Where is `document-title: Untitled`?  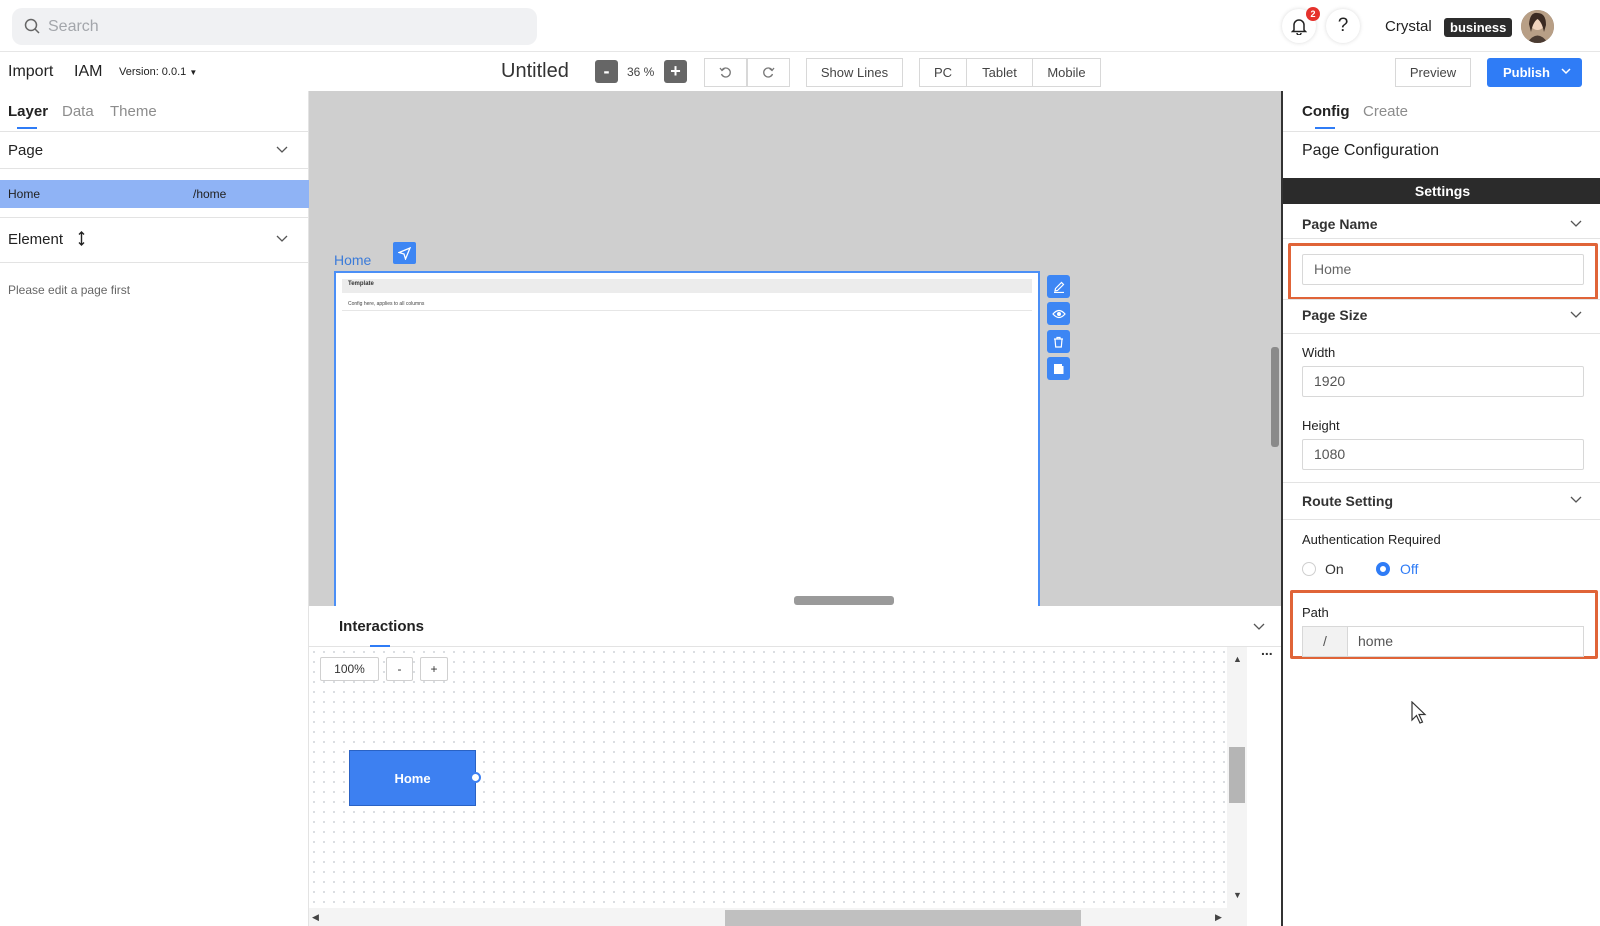 document-title: Untitled is located at coordinates (535, 71).